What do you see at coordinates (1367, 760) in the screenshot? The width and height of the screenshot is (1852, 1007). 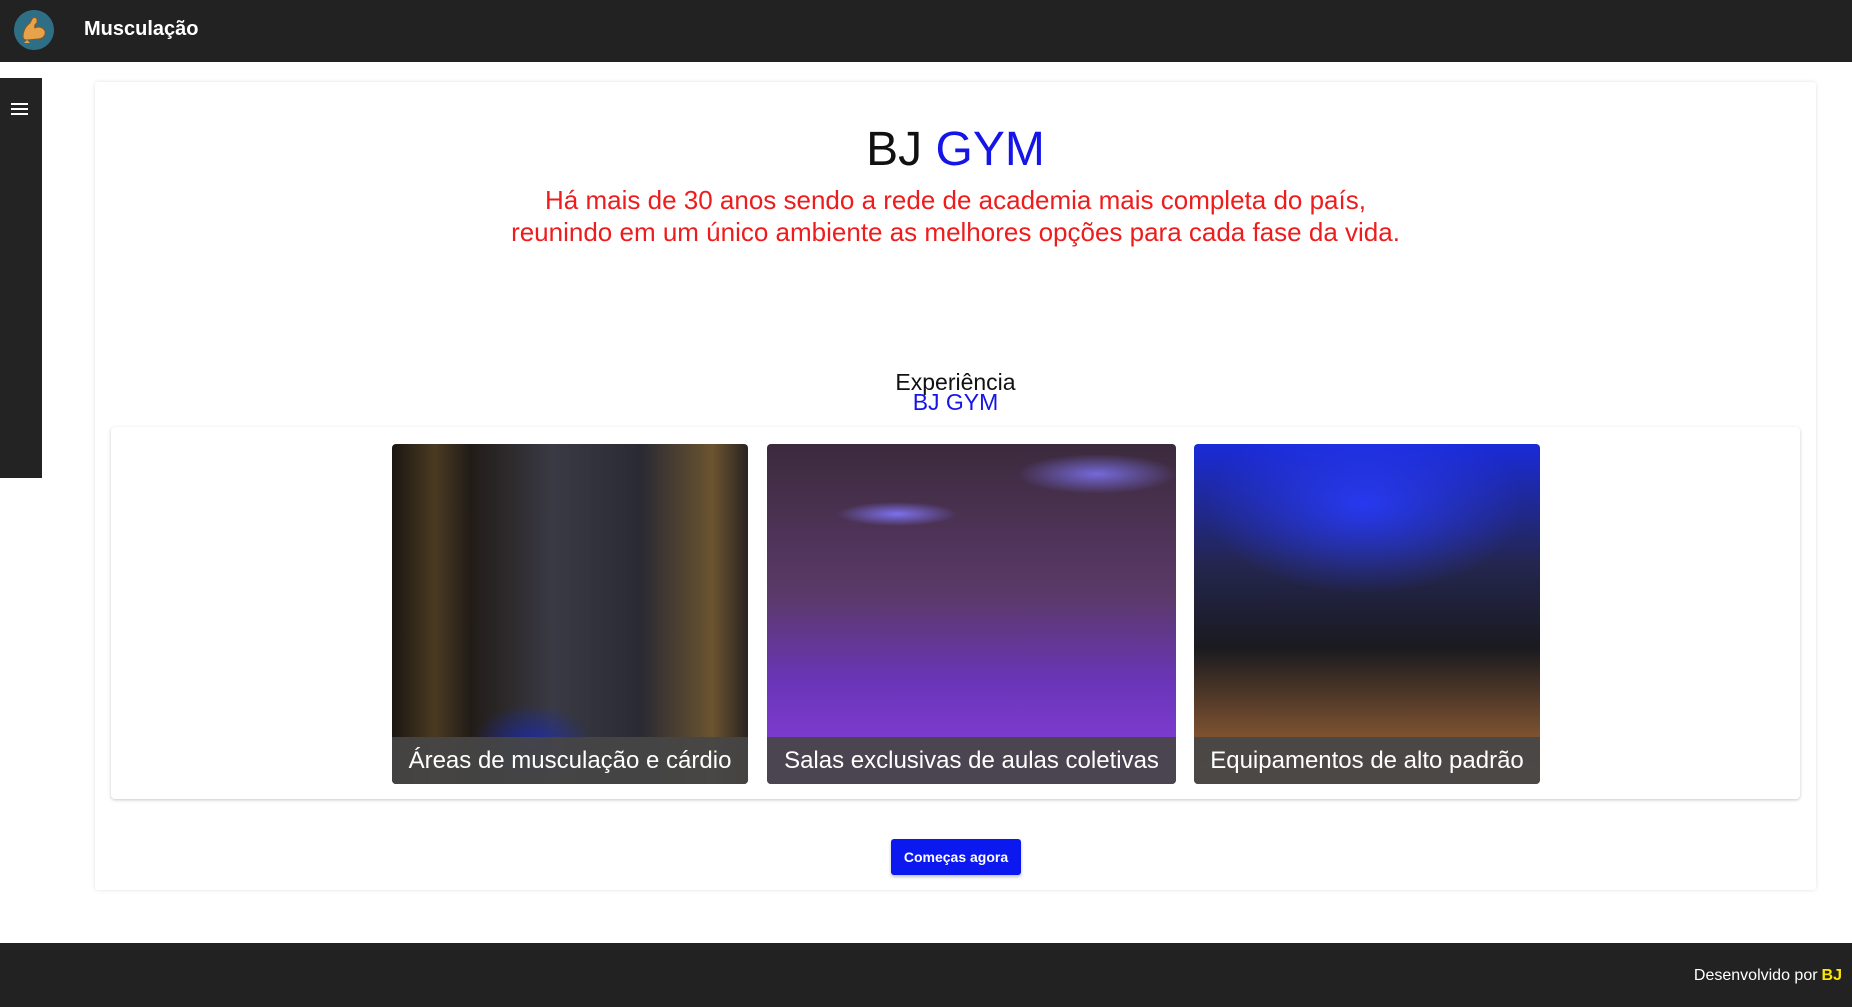 I see `tile-caption: Equipamentos de alto padrão` at bounding box center [1367, 760].